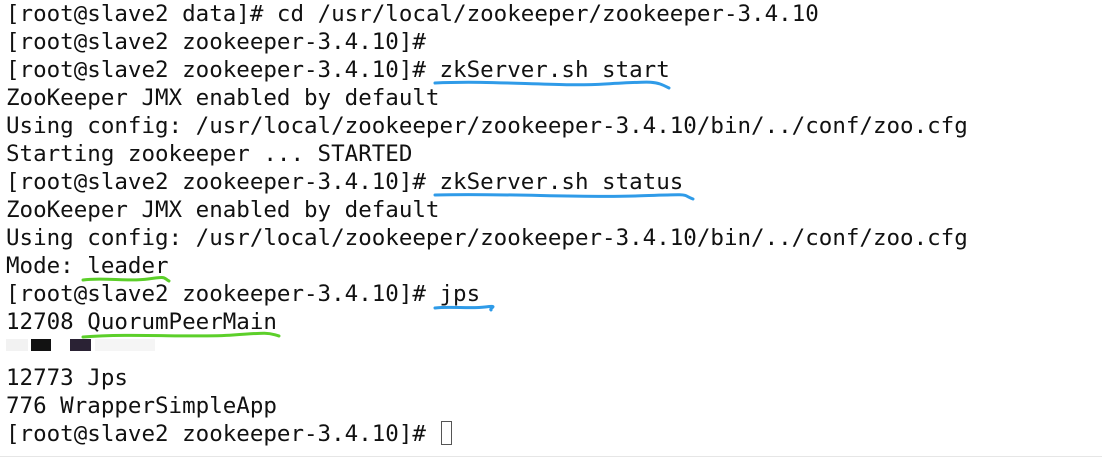 This screenshot has width=1102, height=462. I want to click on terminal-line-jps: [root@slave2 zookeeper-3.4.10]# jps, so click(487, 296).